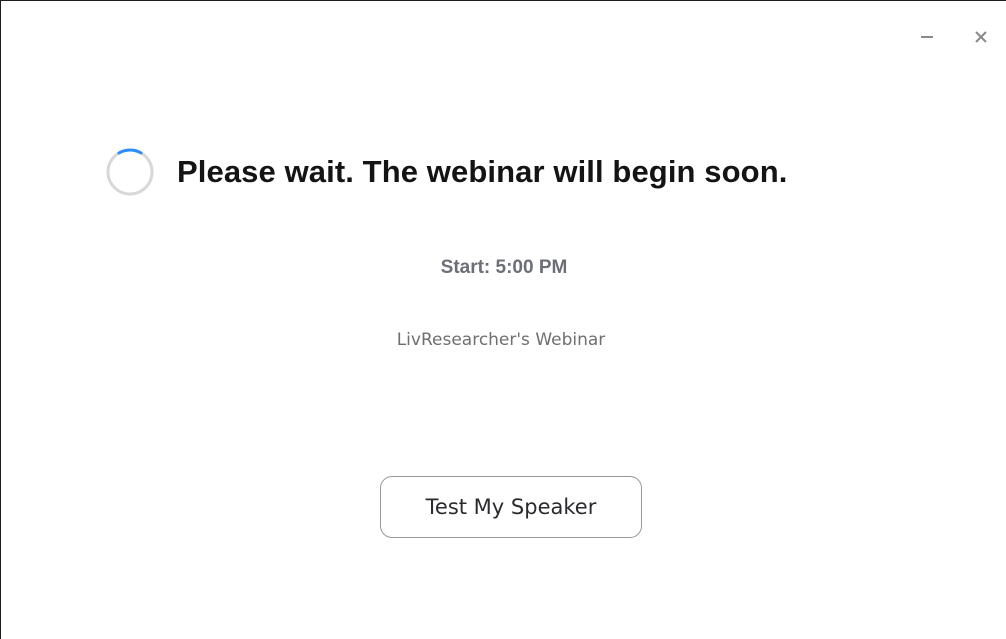 This screenshot has width=1006, height=639. Describe the element at coordinates (501, 340) in the screenshot. I see `webinar-name: LivResearcher's Webinar` at that location.